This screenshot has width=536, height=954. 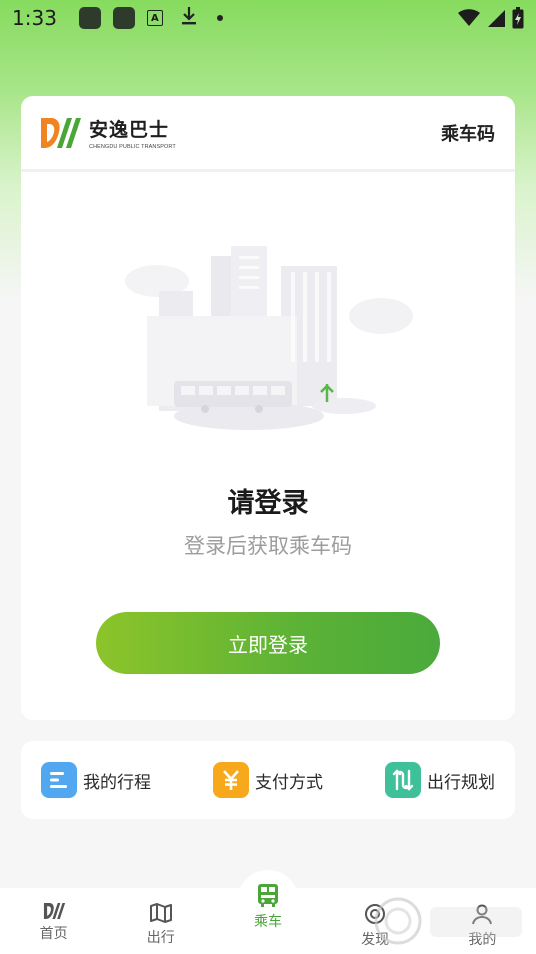 What do you see at coordinates (61, 132) in the screenshot?
I see `brand-logo-icon` at bounding box center [61, 132].